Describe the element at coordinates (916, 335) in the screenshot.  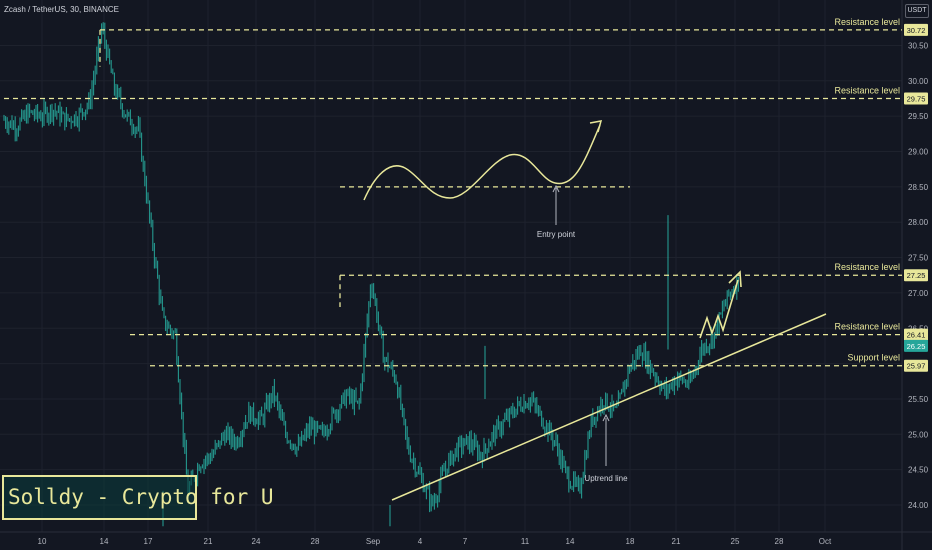
I see `level-price-tag-text: 26.41` at that location.